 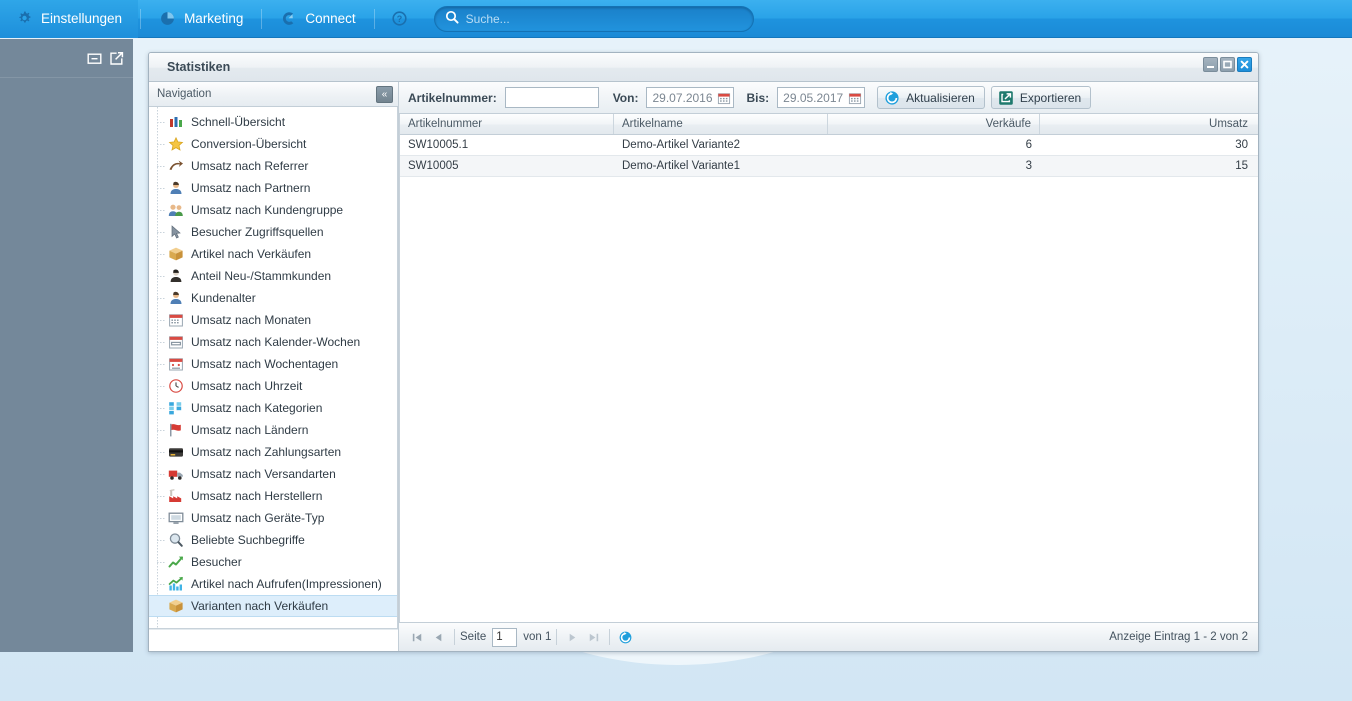 I want to click on von-date-field, so click(x=690, y=97).